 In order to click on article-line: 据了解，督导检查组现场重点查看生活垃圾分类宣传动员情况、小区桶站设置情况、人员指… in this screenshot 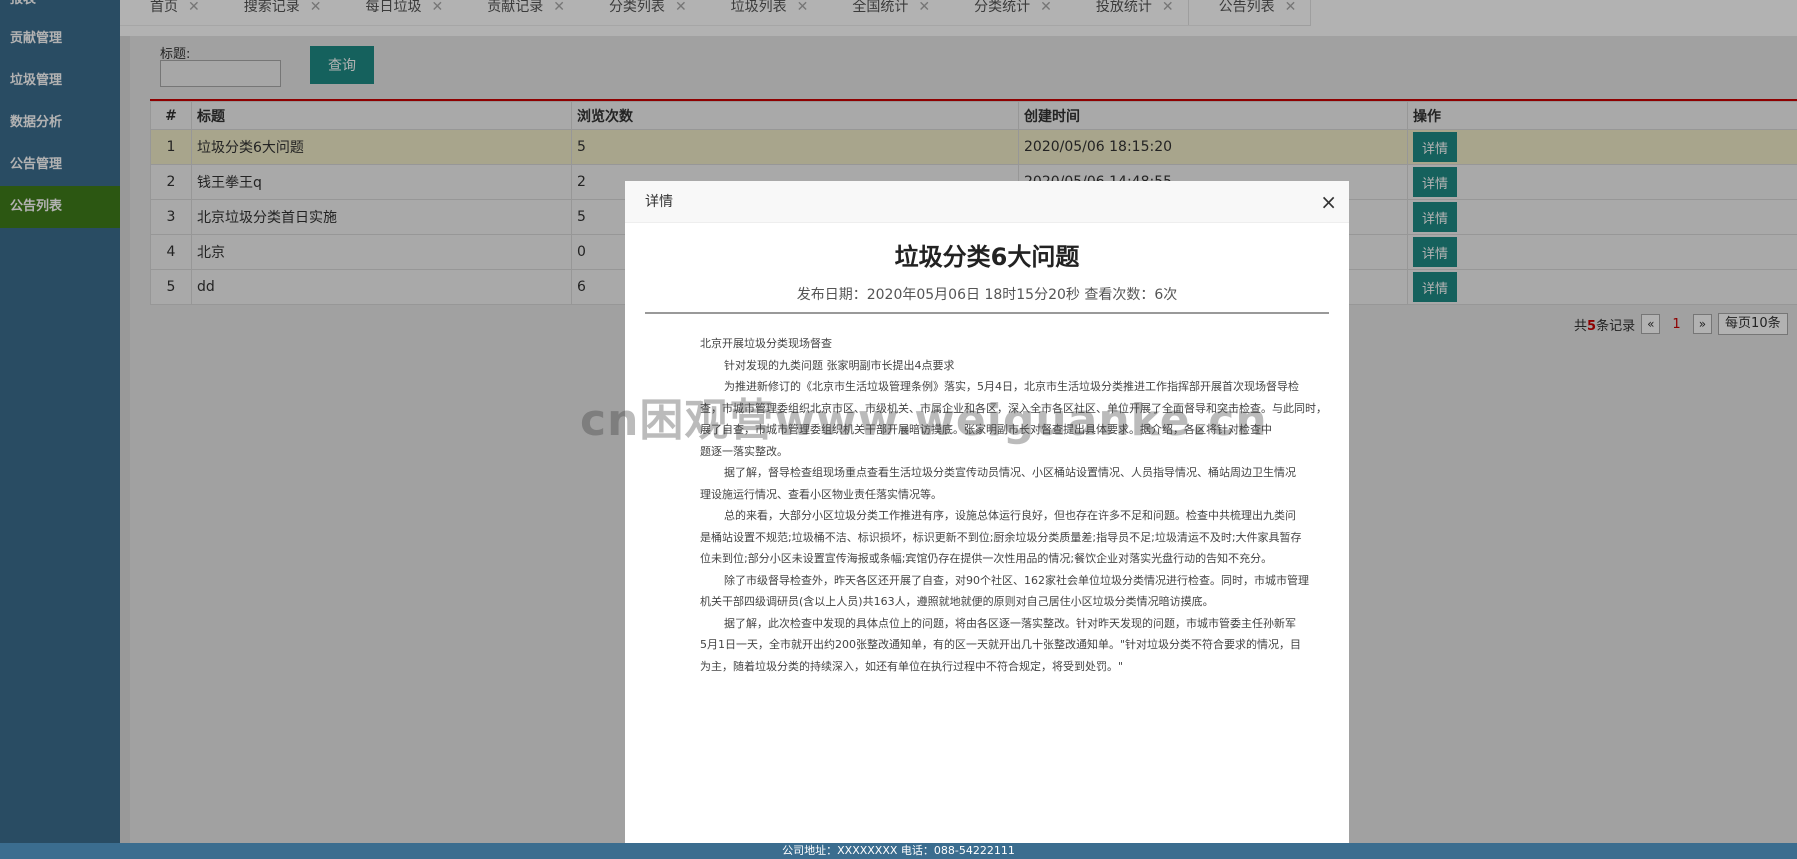, I will do `click(1010, 472)`.